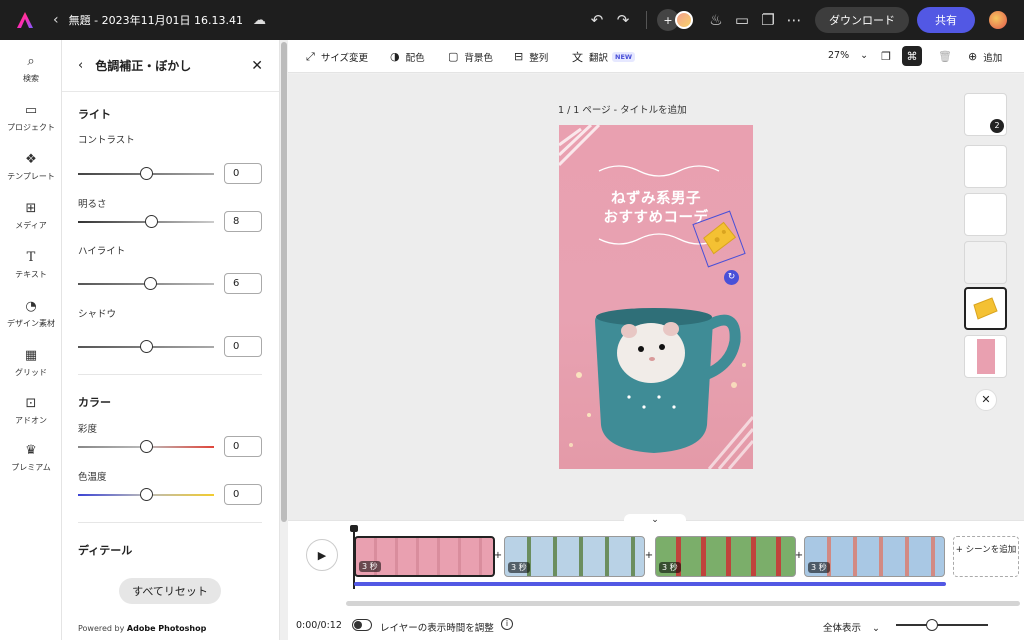  I want to click on fit-label: 全体表示, so click(842, 628).